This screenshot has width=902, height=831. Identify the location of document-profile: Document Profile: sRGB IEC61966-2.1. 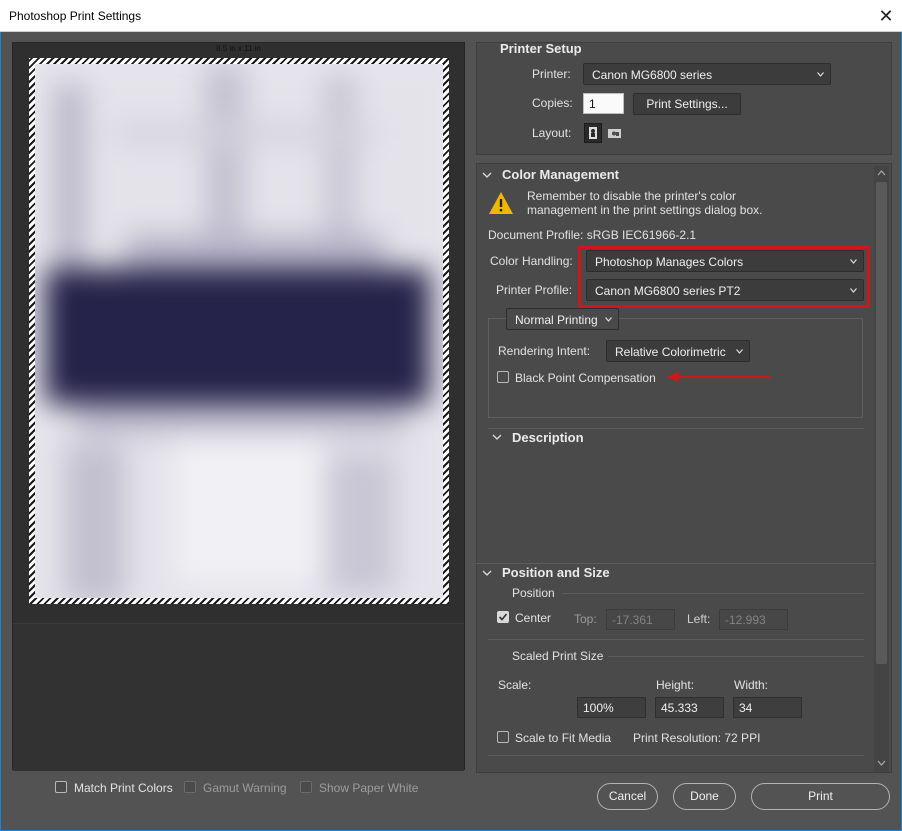
(592, 235).